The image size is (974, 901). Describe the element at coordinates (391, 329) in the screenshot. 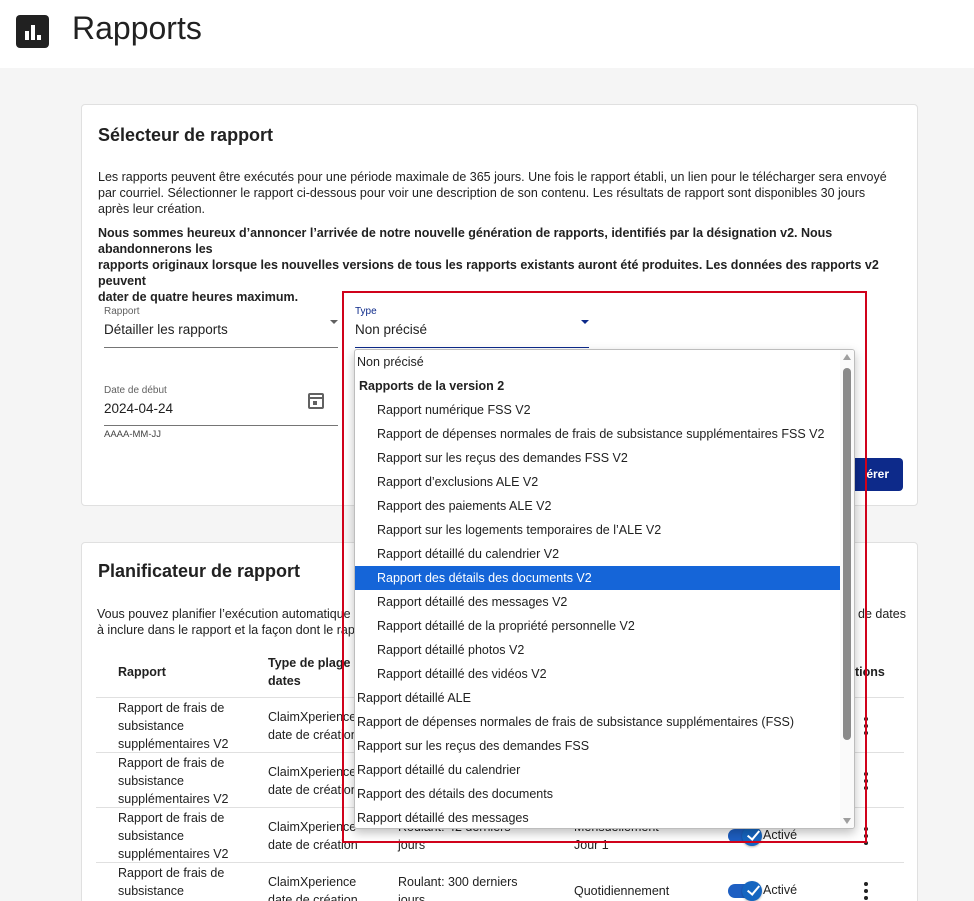

I see `type-select-value: Non précisé` at that location.